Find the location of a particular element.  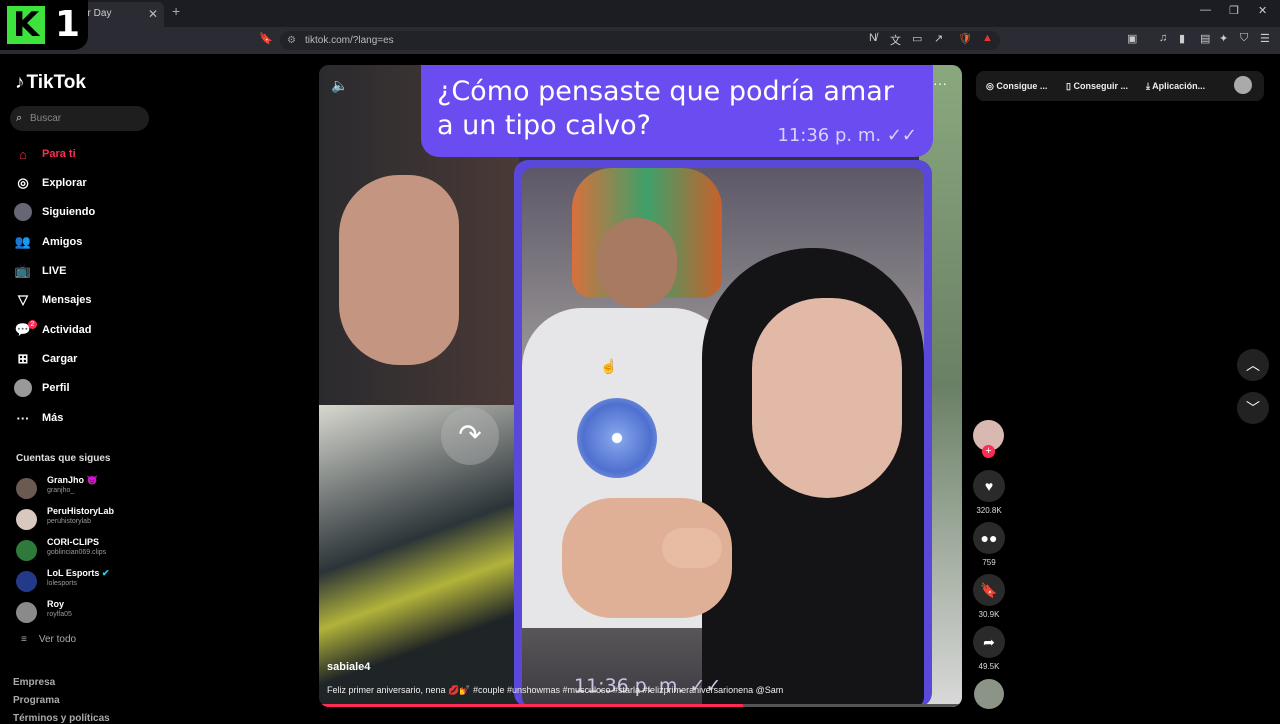

upload-icon: ⊞ is located at coordinates (23, 358).